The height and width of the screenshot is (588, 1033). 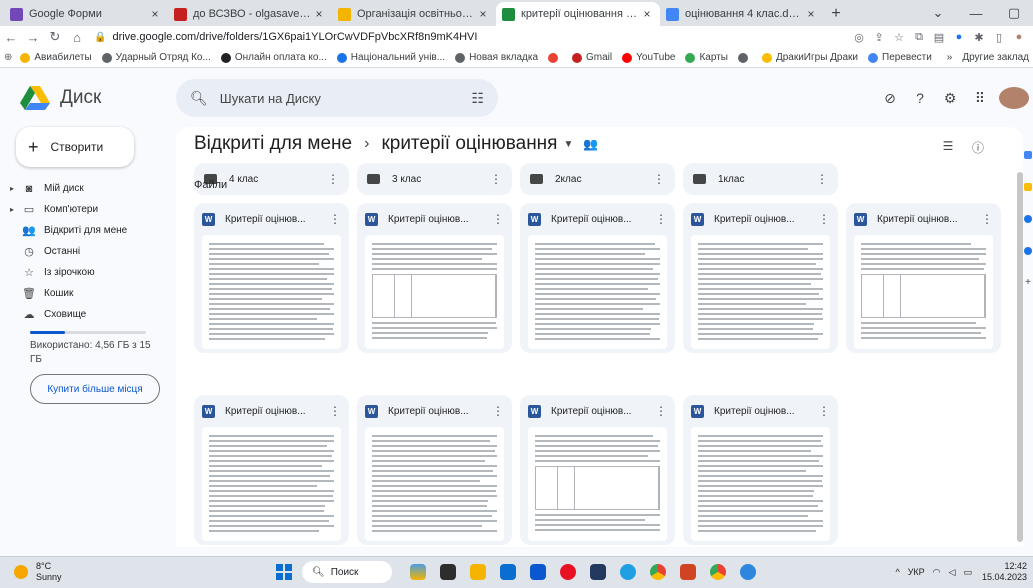 I want to click on mail-icon, so click(x=508, y=572).